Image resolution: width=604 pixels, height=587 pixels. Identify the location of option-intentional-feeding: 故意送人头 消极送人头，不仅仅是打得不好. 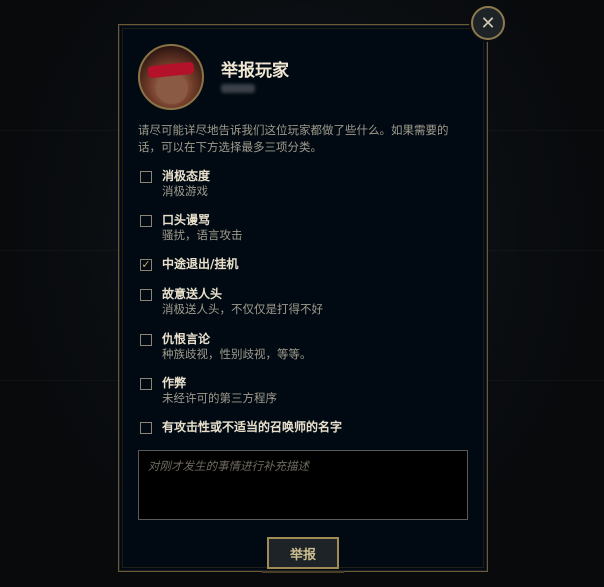
(303, 303).